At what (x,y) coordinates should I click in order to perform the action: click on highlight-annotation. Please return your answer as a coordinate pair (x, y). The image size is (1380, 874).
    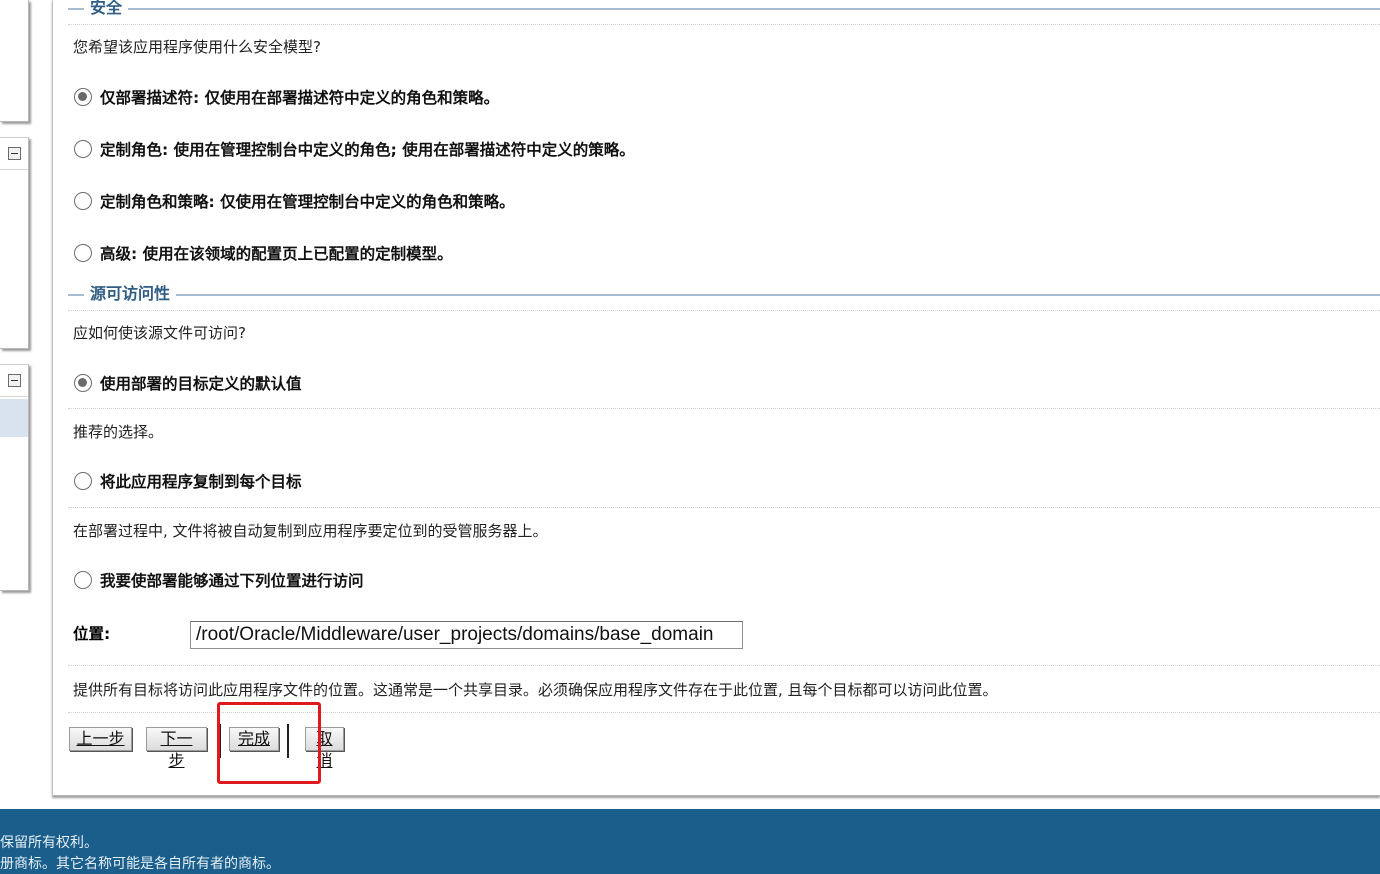
    Looking at the image, I should click on (269, 743).